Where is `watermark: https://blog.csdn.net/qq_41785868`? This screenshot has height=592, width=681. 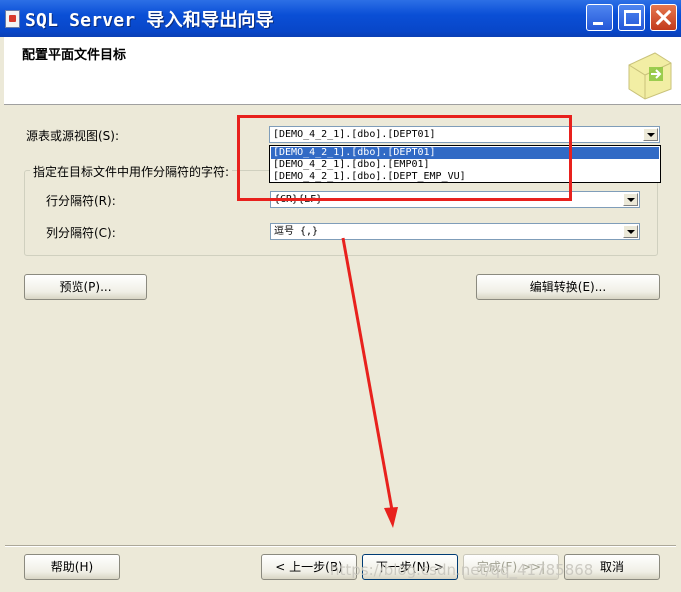
watermark: https://blog.csdn.net/qq_41785868 is located at coordinates (462, 570).